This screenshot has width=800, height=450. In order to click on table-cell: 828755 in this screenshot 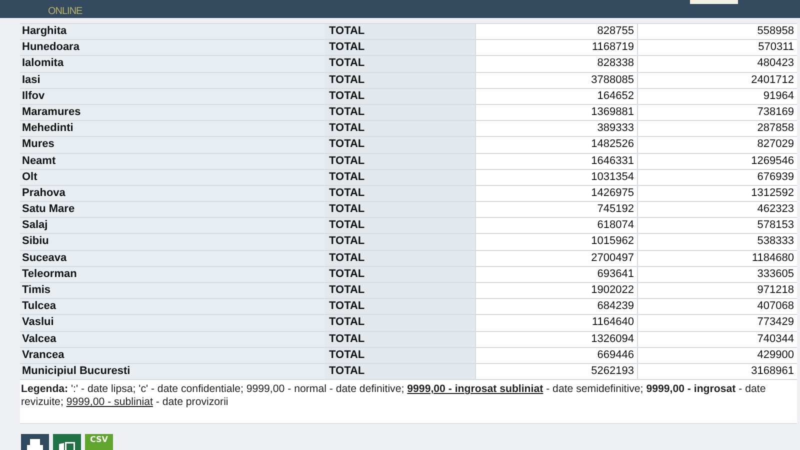, I will do `click(556, 32)`.